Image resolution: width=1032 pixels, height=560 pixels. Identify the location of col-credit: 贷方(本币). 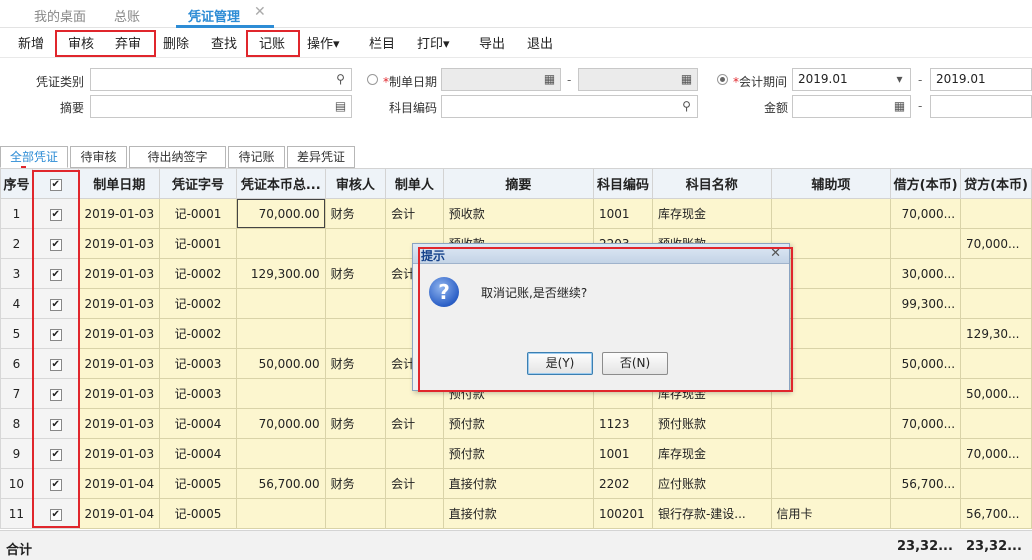
(996, 183).